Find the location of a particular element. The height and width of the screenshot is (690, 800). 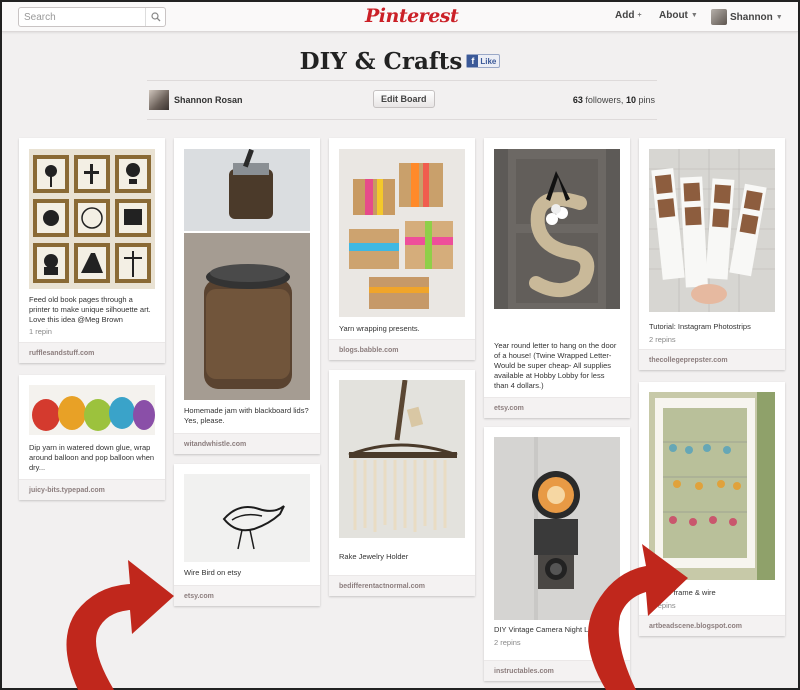

pin-source: blogs.babble.com is located at coordinates (402, 349).